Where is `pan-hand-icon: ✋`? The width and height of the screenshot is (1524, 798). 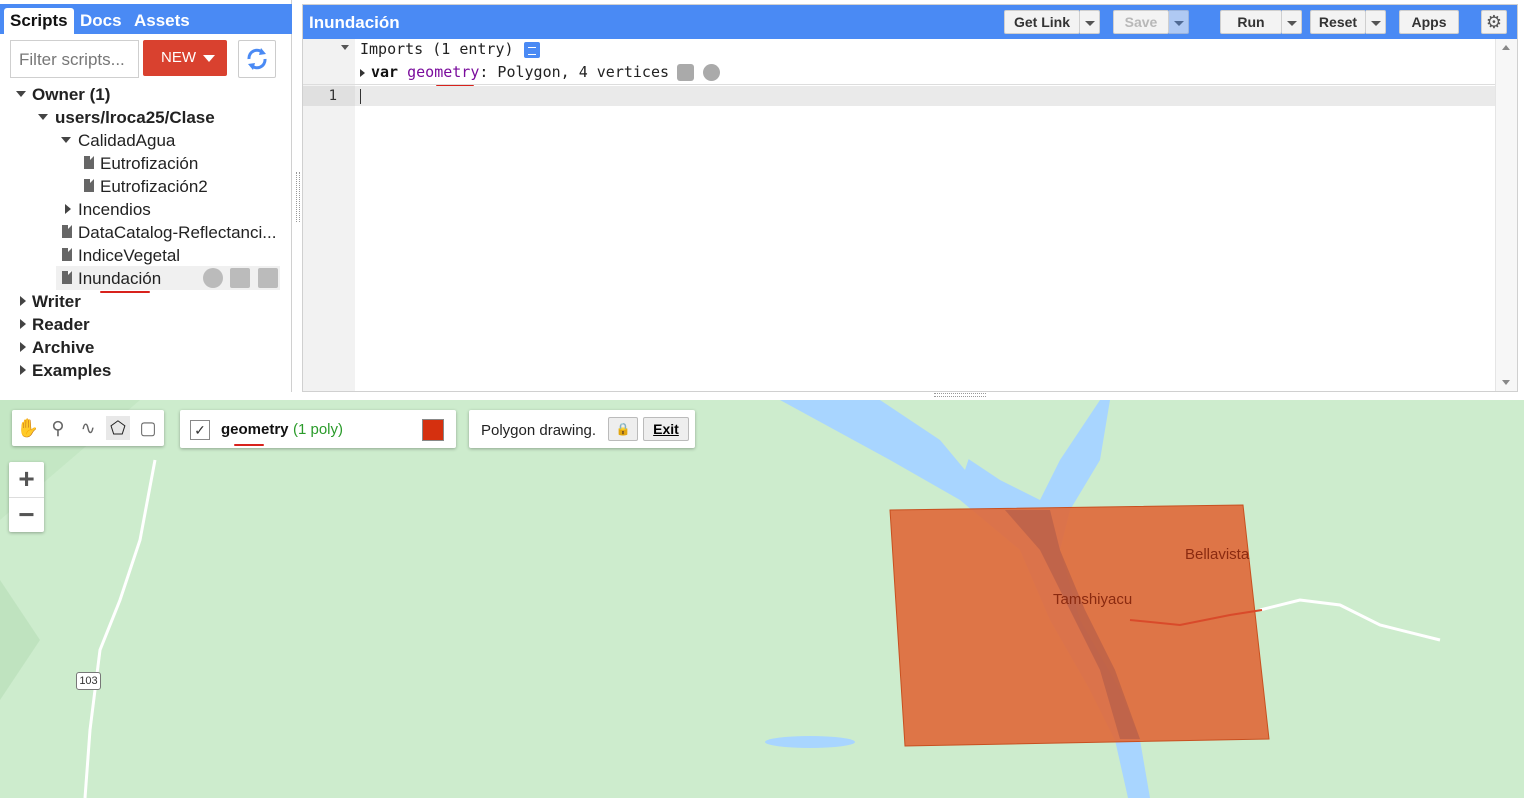 pan-hand-icon: ✋ is located at coordinates (28, 428).